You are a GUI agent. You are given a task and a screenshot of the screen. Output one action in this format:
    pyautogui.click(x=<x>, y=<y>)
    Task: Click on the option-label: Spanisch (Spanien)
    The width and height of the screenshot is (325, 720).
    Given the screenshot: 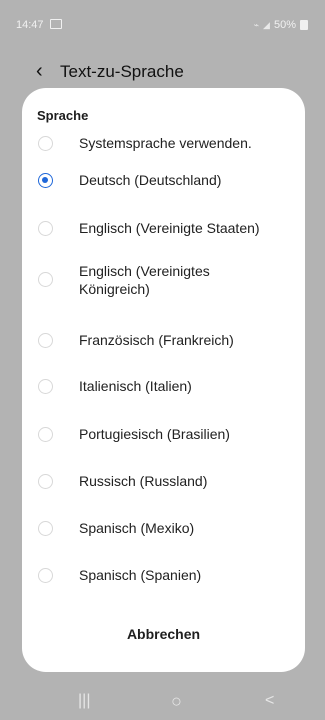 What is the action you would take?
    pyautogui.click(x=140, y=575)
    